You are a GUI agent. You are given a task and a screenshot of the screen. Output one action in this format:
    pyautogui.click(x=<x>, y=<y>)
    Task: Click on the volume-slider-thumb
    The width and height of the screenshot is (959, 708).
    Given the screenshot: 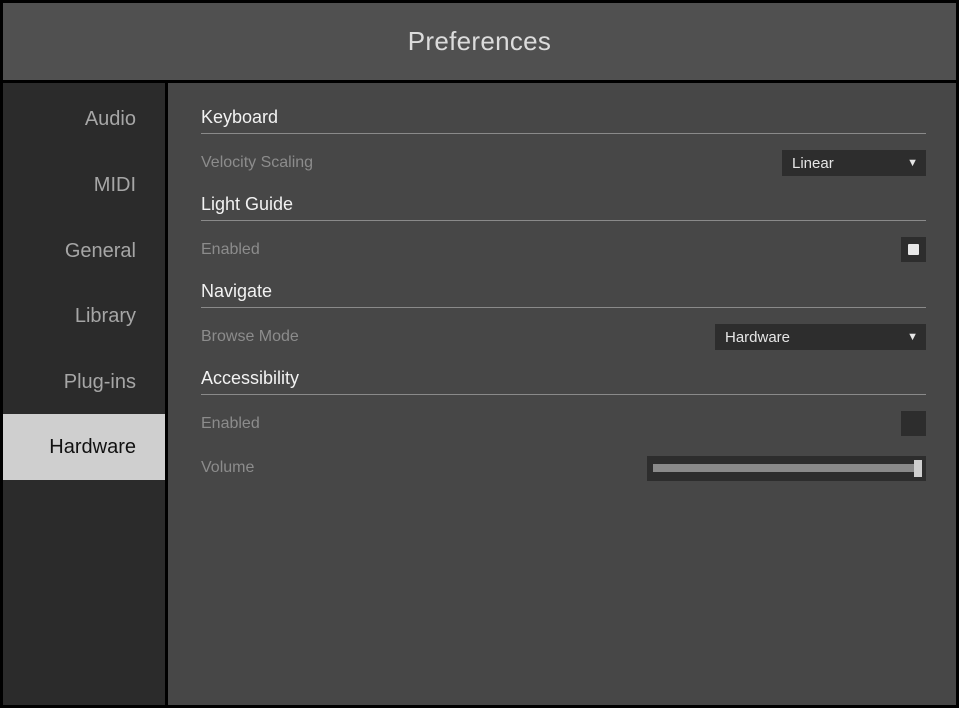 What is the action you would take?
    pyautogui.click(x=918, y=468)
    